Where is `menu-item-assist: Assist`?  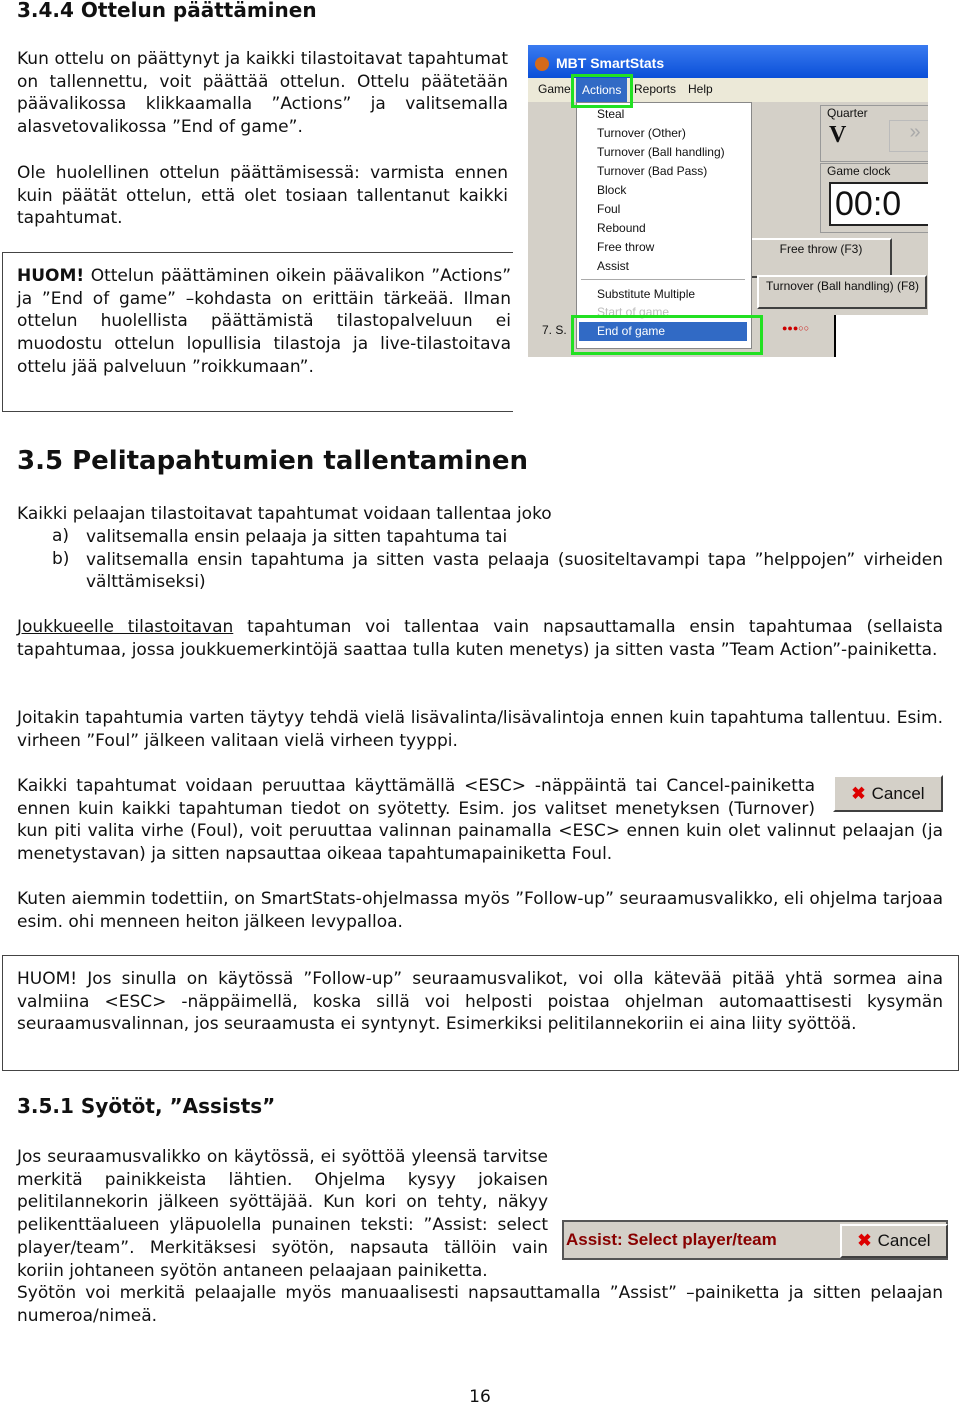
menu-item-assist: Assist is located at coordinates (613, 266).